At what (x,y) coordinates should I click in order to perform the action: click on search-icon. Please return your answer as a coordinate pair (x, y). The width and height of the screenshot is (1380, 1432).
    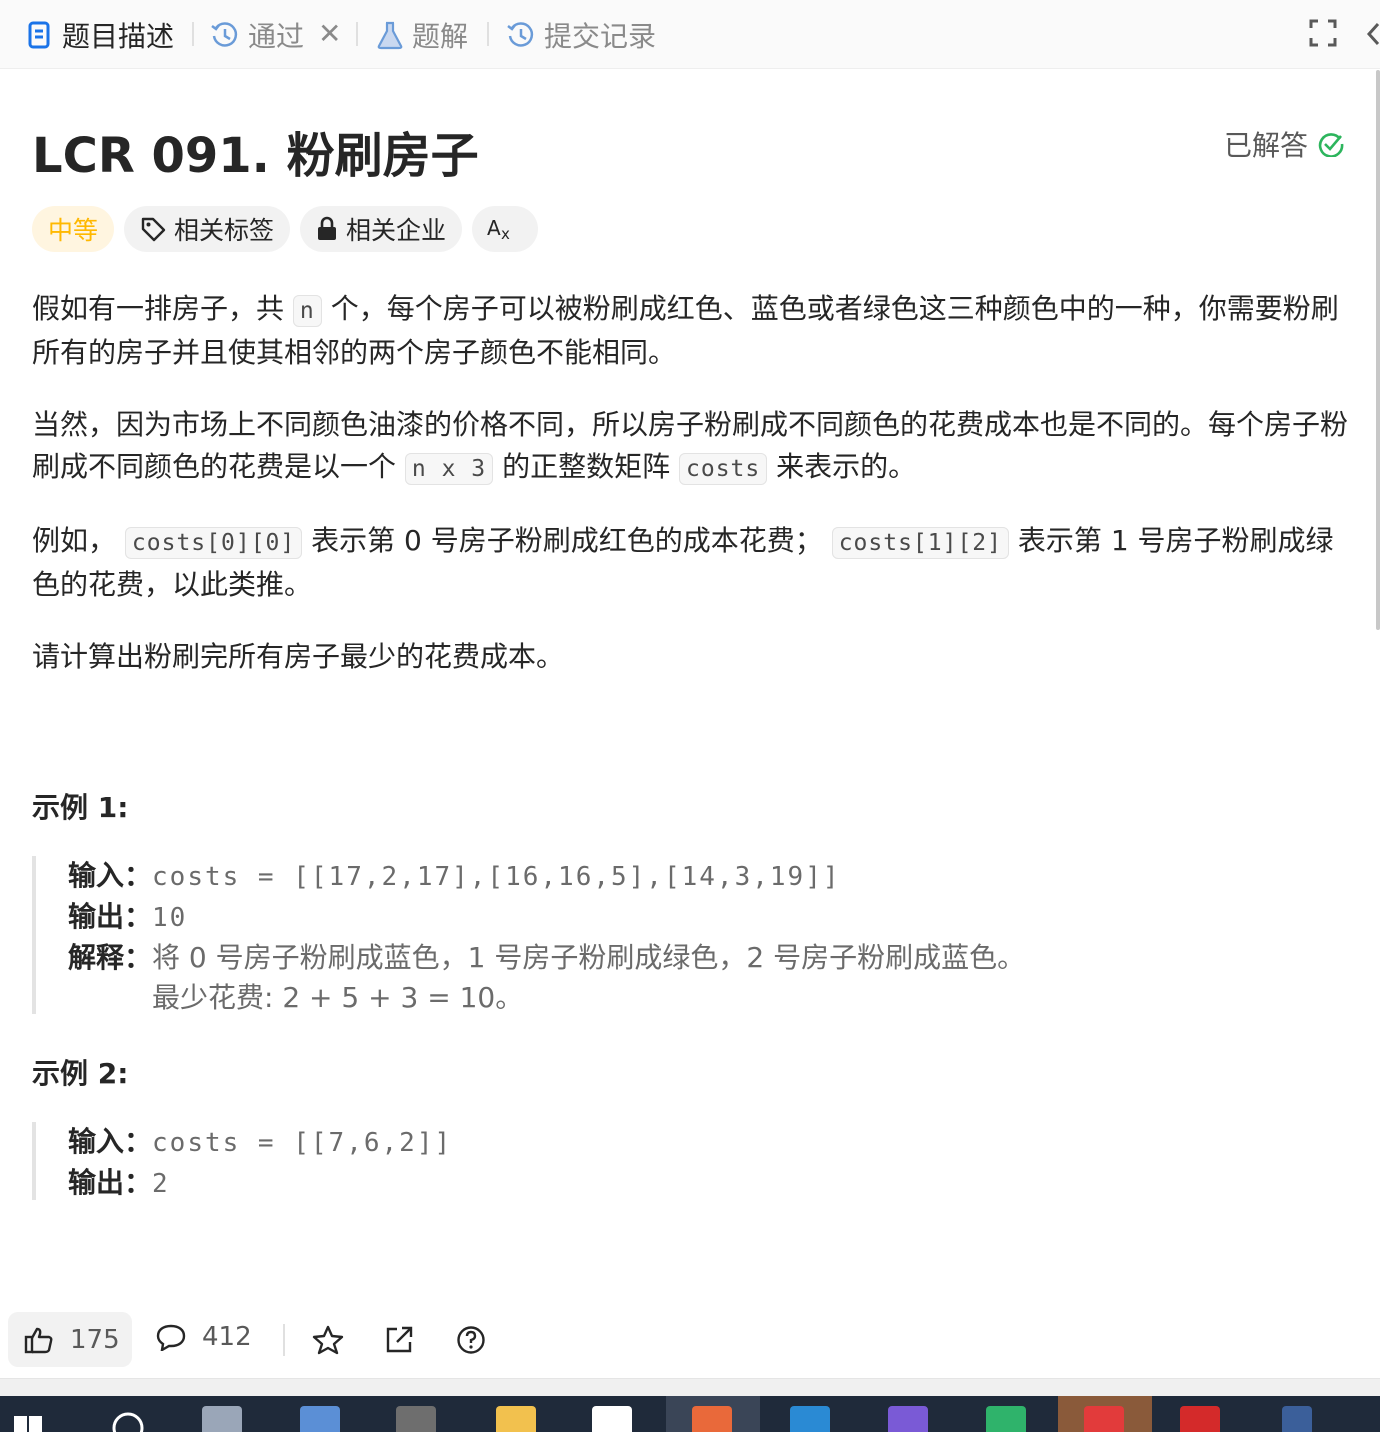
    Looking at the image, I should click on (128, 1421).